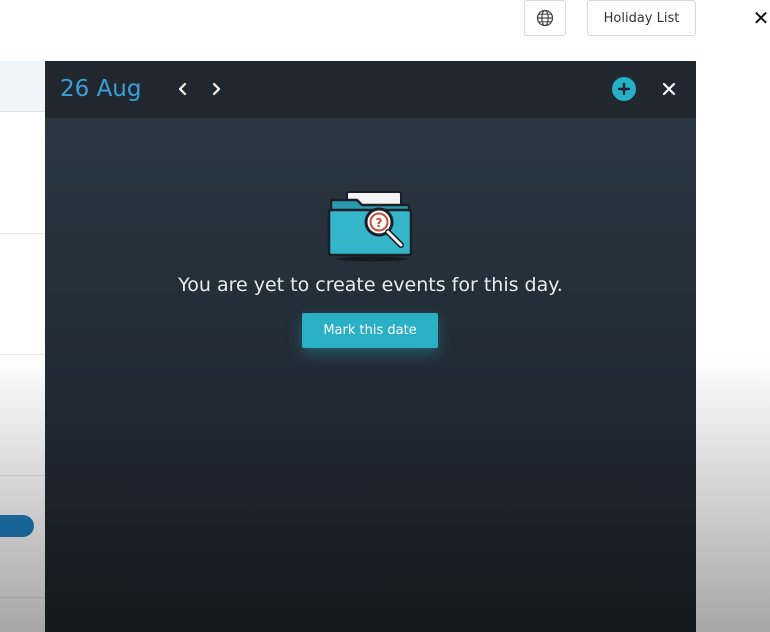 This screenshot has width=770, height=632. I want to click on background-pill, so click(17, 526).